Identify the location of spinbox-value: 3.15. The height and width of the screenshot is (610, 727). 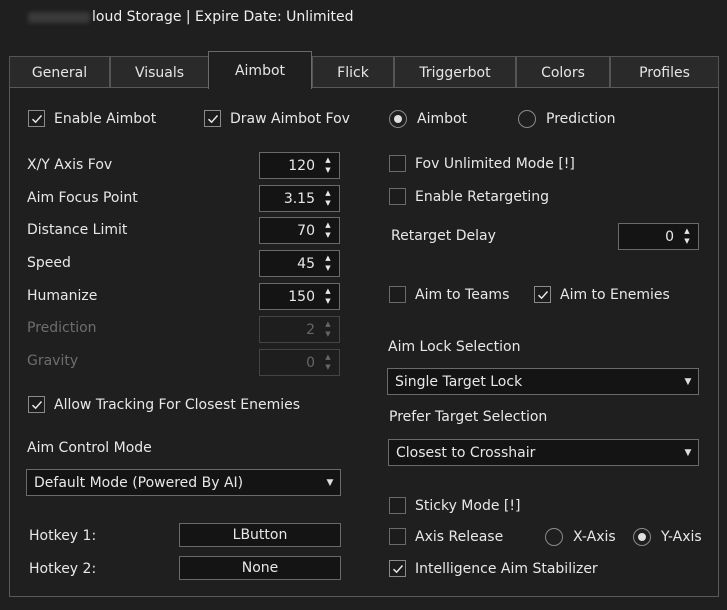
(299, 198).